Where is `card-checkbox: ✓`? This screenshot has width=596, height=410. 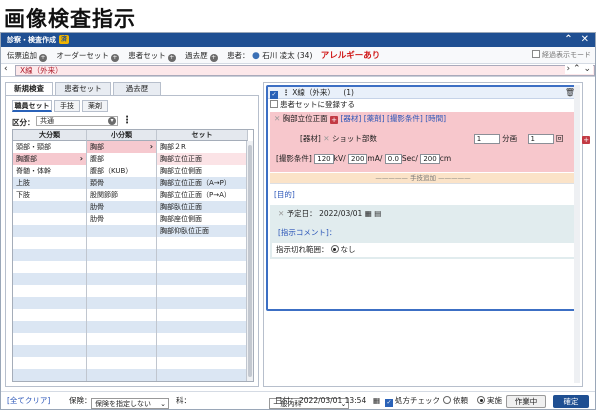
card-checkbox: ✓ is located at coordinates (274, 95).